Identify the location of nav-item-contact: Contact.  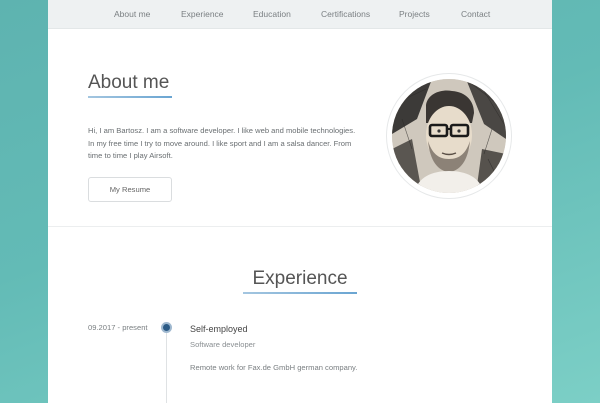
(475, 14).